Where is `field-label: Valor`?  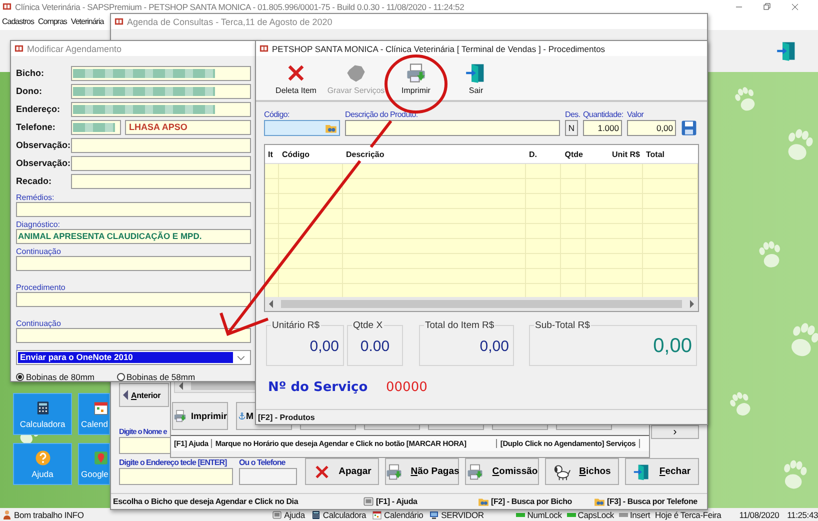 field-label: Valor is located at coordinates (636, 114).